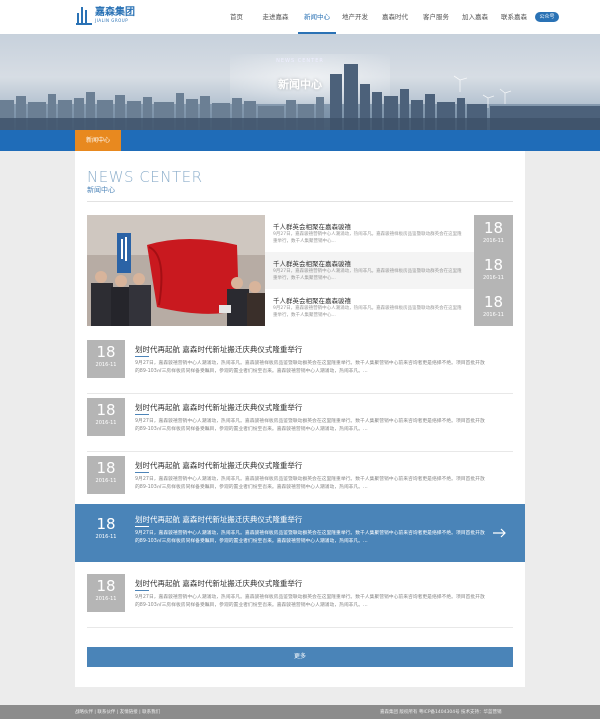 The width and height of the screenshot is (600, 719). What do you see at coordinates (514, 17) in the screenshot?
I see `nav-contact: 联系嘉森` at bounding box center [514, 17].